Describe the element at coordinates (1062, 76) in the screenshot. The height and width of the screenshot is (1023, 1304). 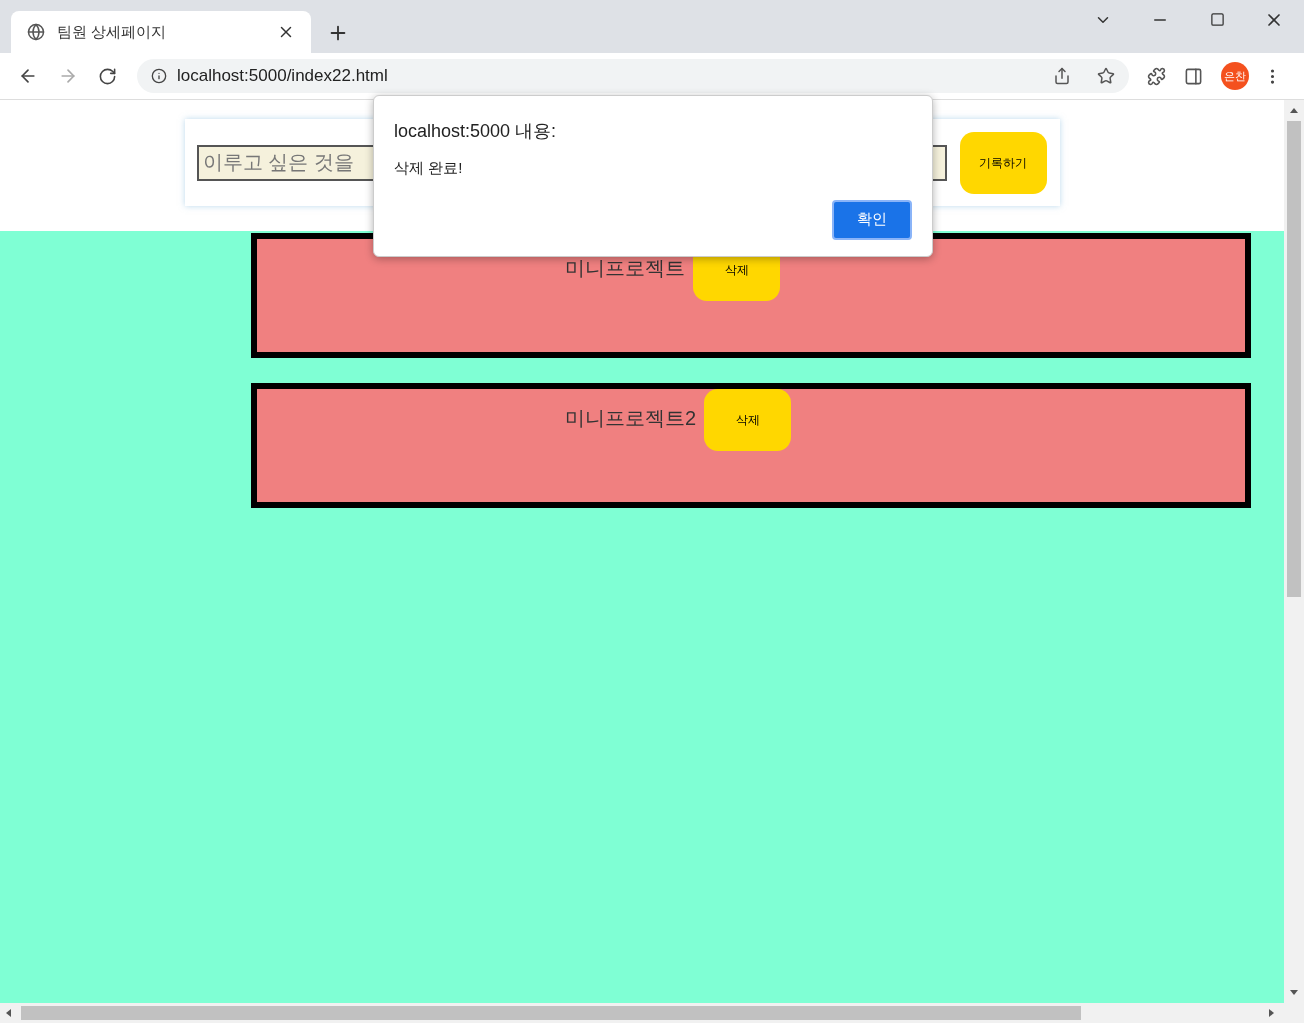
I see `share-icon` at that location.